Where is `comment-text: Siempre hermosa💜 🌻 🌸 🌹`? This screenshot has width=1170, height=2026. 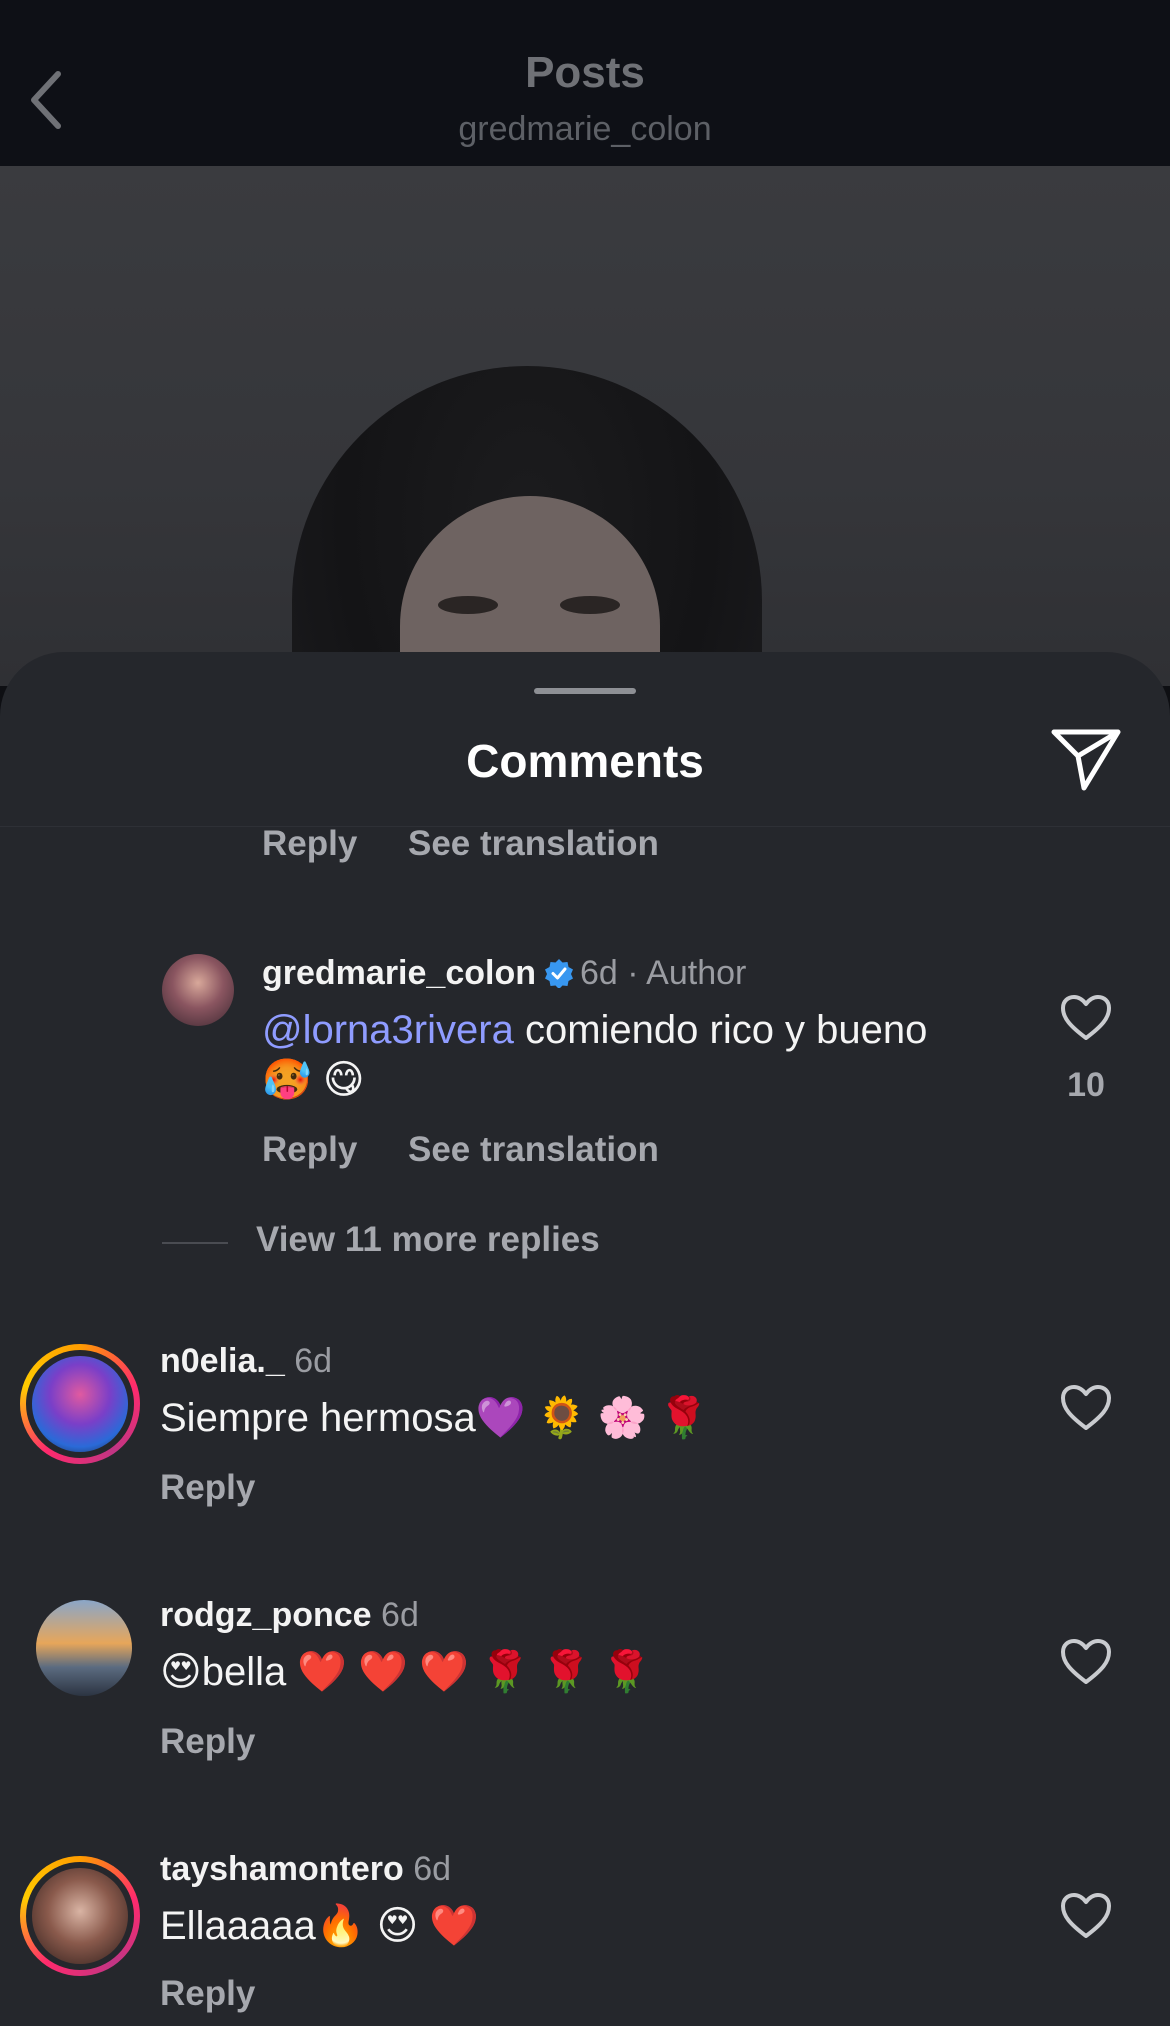
comment-text: Siempre hermosa💜 🌻 🌸 🌹 is located at coordinates (434, 1418).